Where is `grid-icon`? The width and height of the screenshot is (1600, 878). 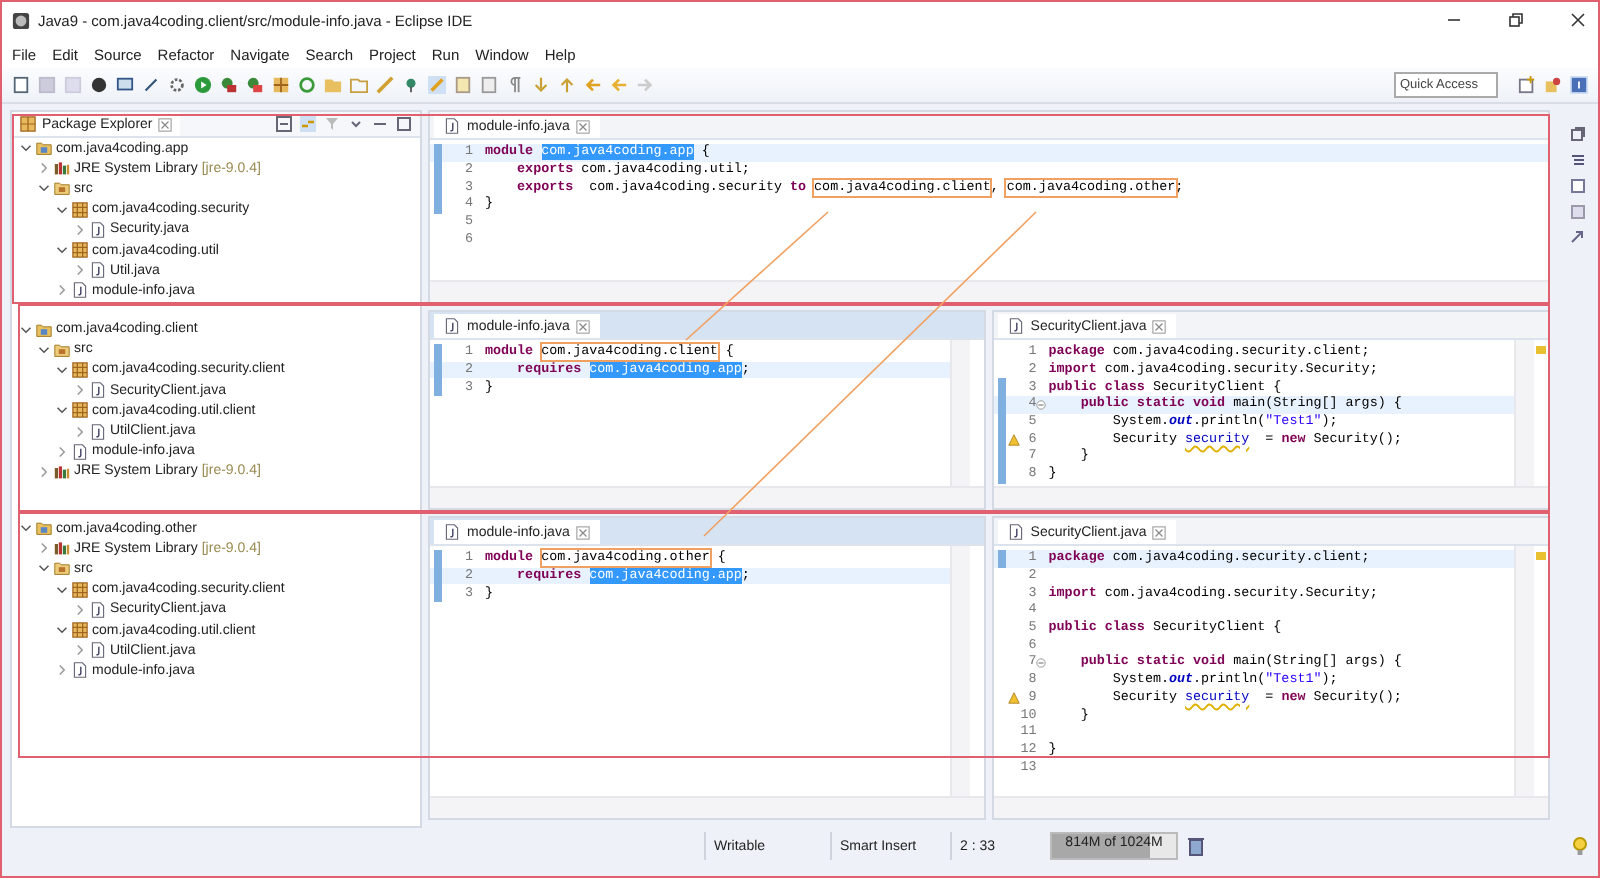
grid-icon is located at coordinates (281, 85).